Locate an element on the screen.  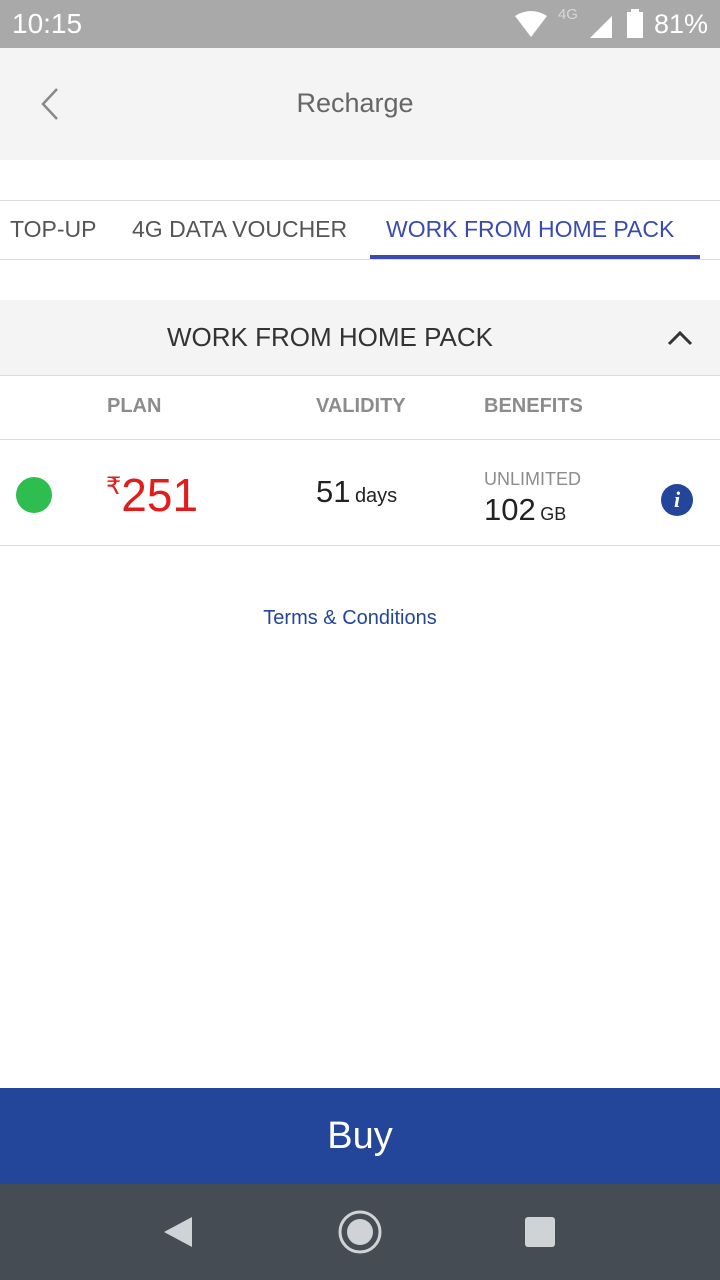
app-bar: Recharge is located at coordinates (360, 104).